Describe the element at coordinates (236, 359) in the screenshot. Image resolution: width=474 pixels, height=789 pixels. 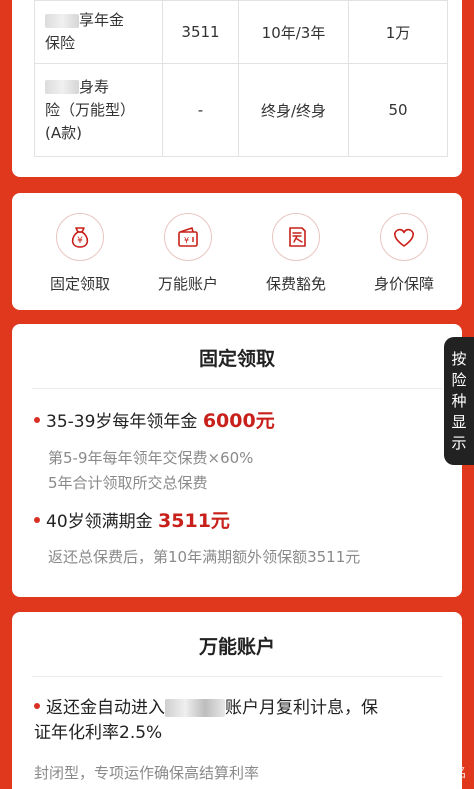
I see `section-title: 固定领取` at that location.